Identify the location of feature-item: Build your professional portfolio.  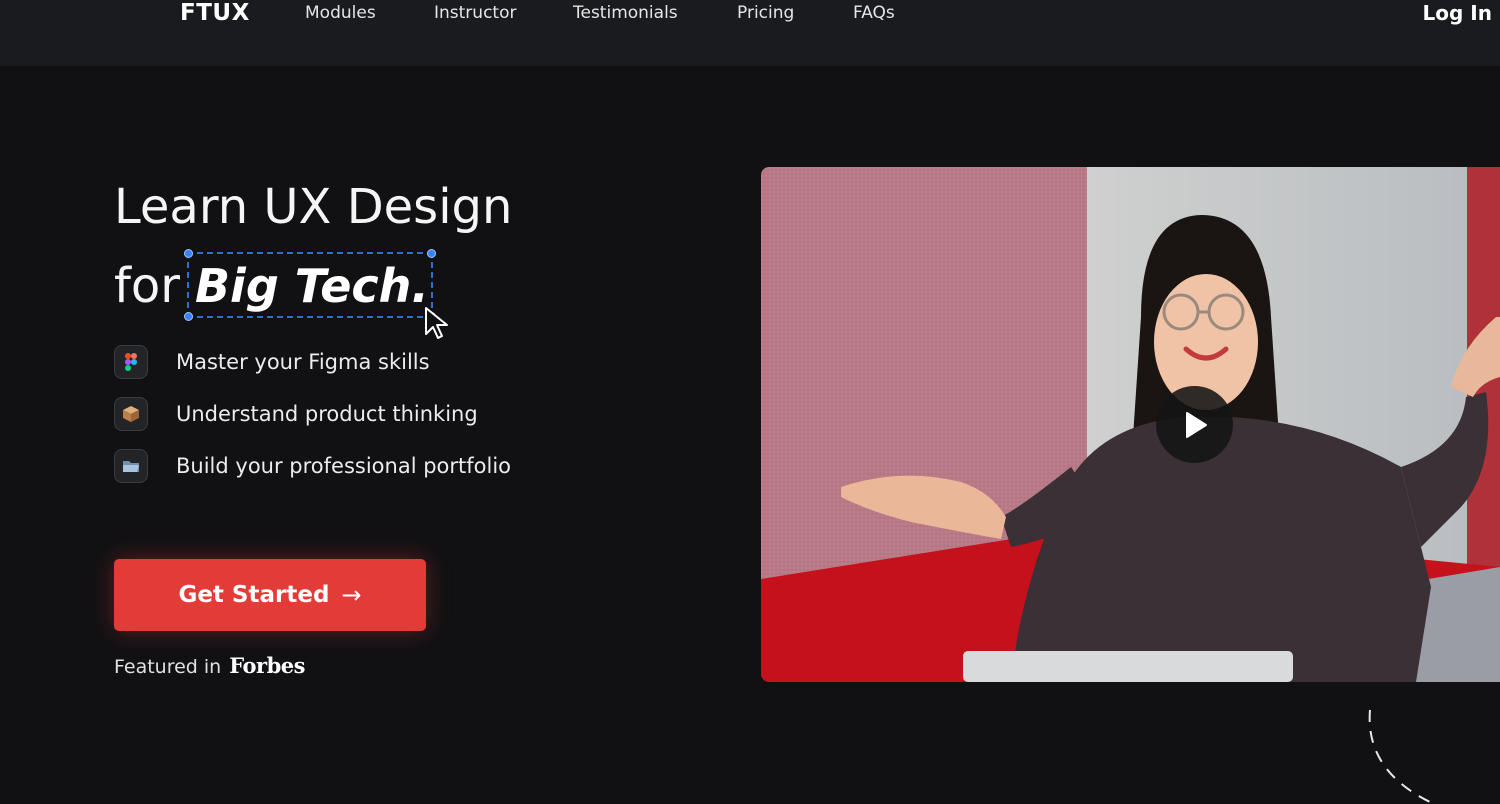
(312, 466).